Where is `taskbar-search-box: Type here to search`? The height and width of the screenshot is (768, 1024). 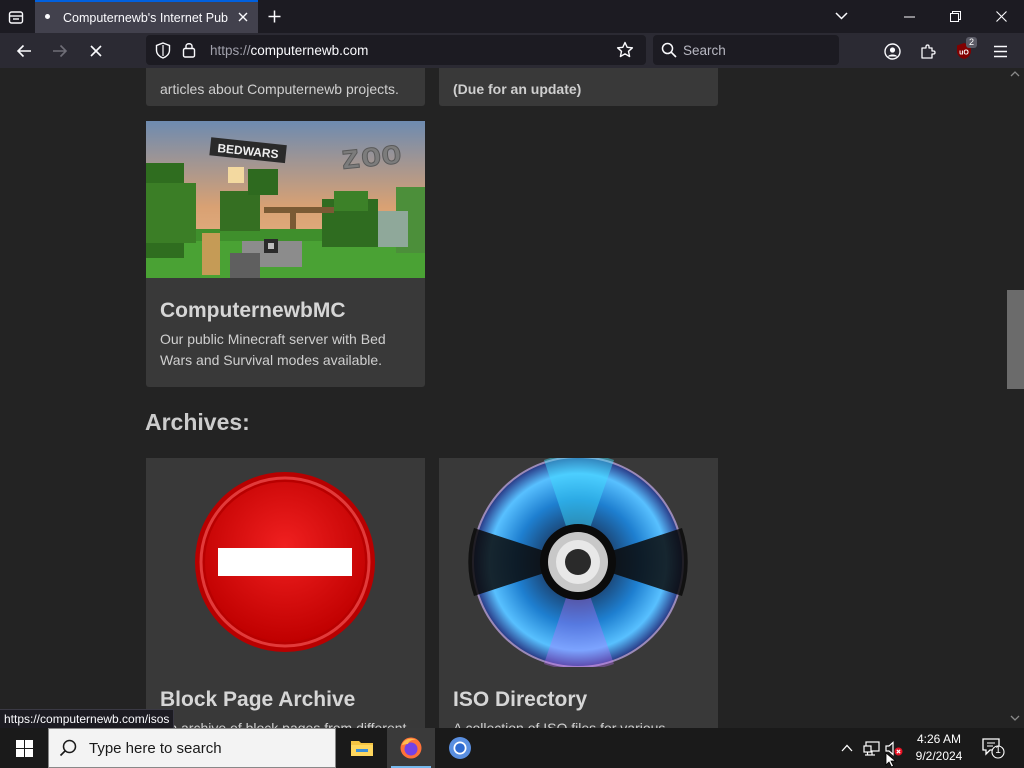 taskbar-search-box: Type here to search is located at coordinates (192, 748).